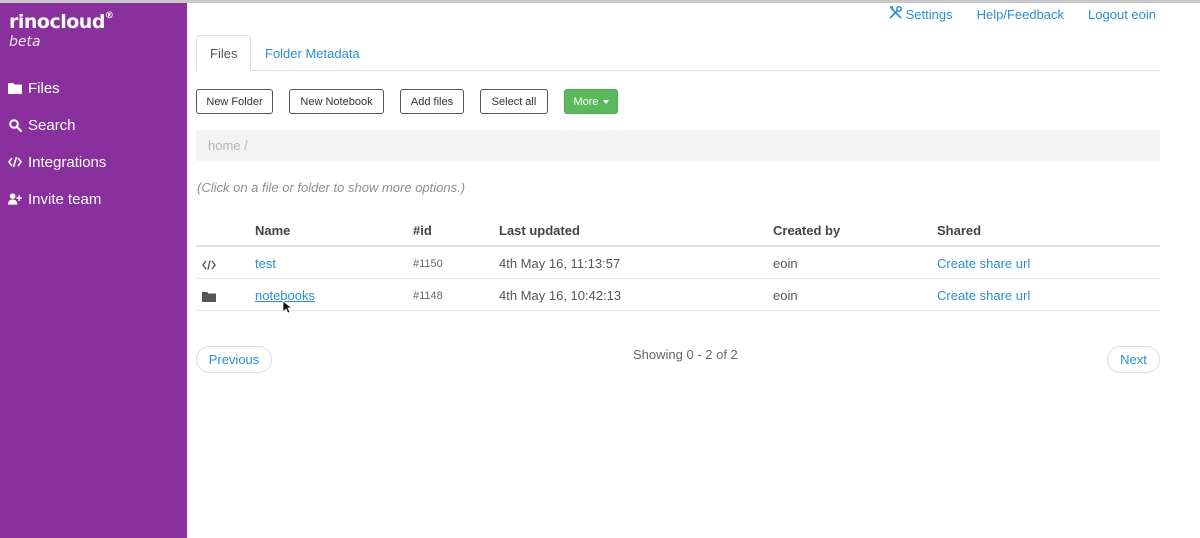 The height and width of the screenshot is (538, 1200). I want to click on sidebar-item-invite-team: Invite team, so click(54, 199).